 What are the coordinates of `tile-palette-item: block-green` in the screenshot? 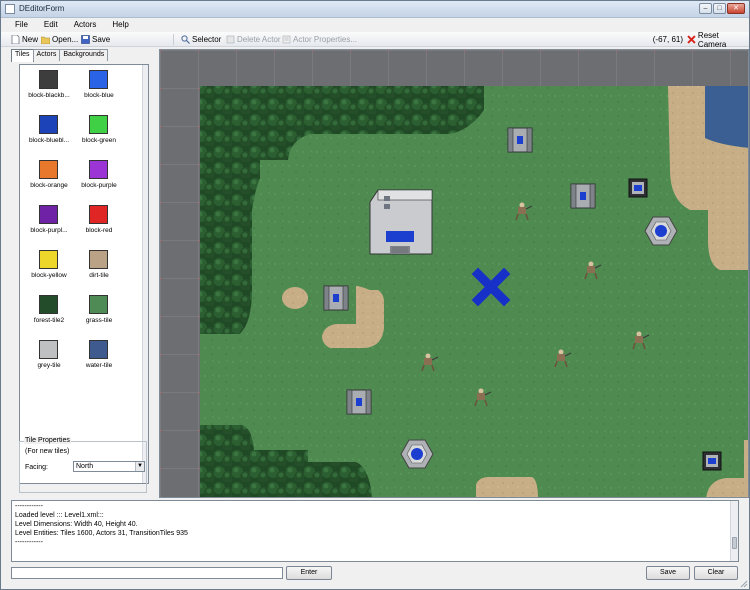 It's located at (99, 134).